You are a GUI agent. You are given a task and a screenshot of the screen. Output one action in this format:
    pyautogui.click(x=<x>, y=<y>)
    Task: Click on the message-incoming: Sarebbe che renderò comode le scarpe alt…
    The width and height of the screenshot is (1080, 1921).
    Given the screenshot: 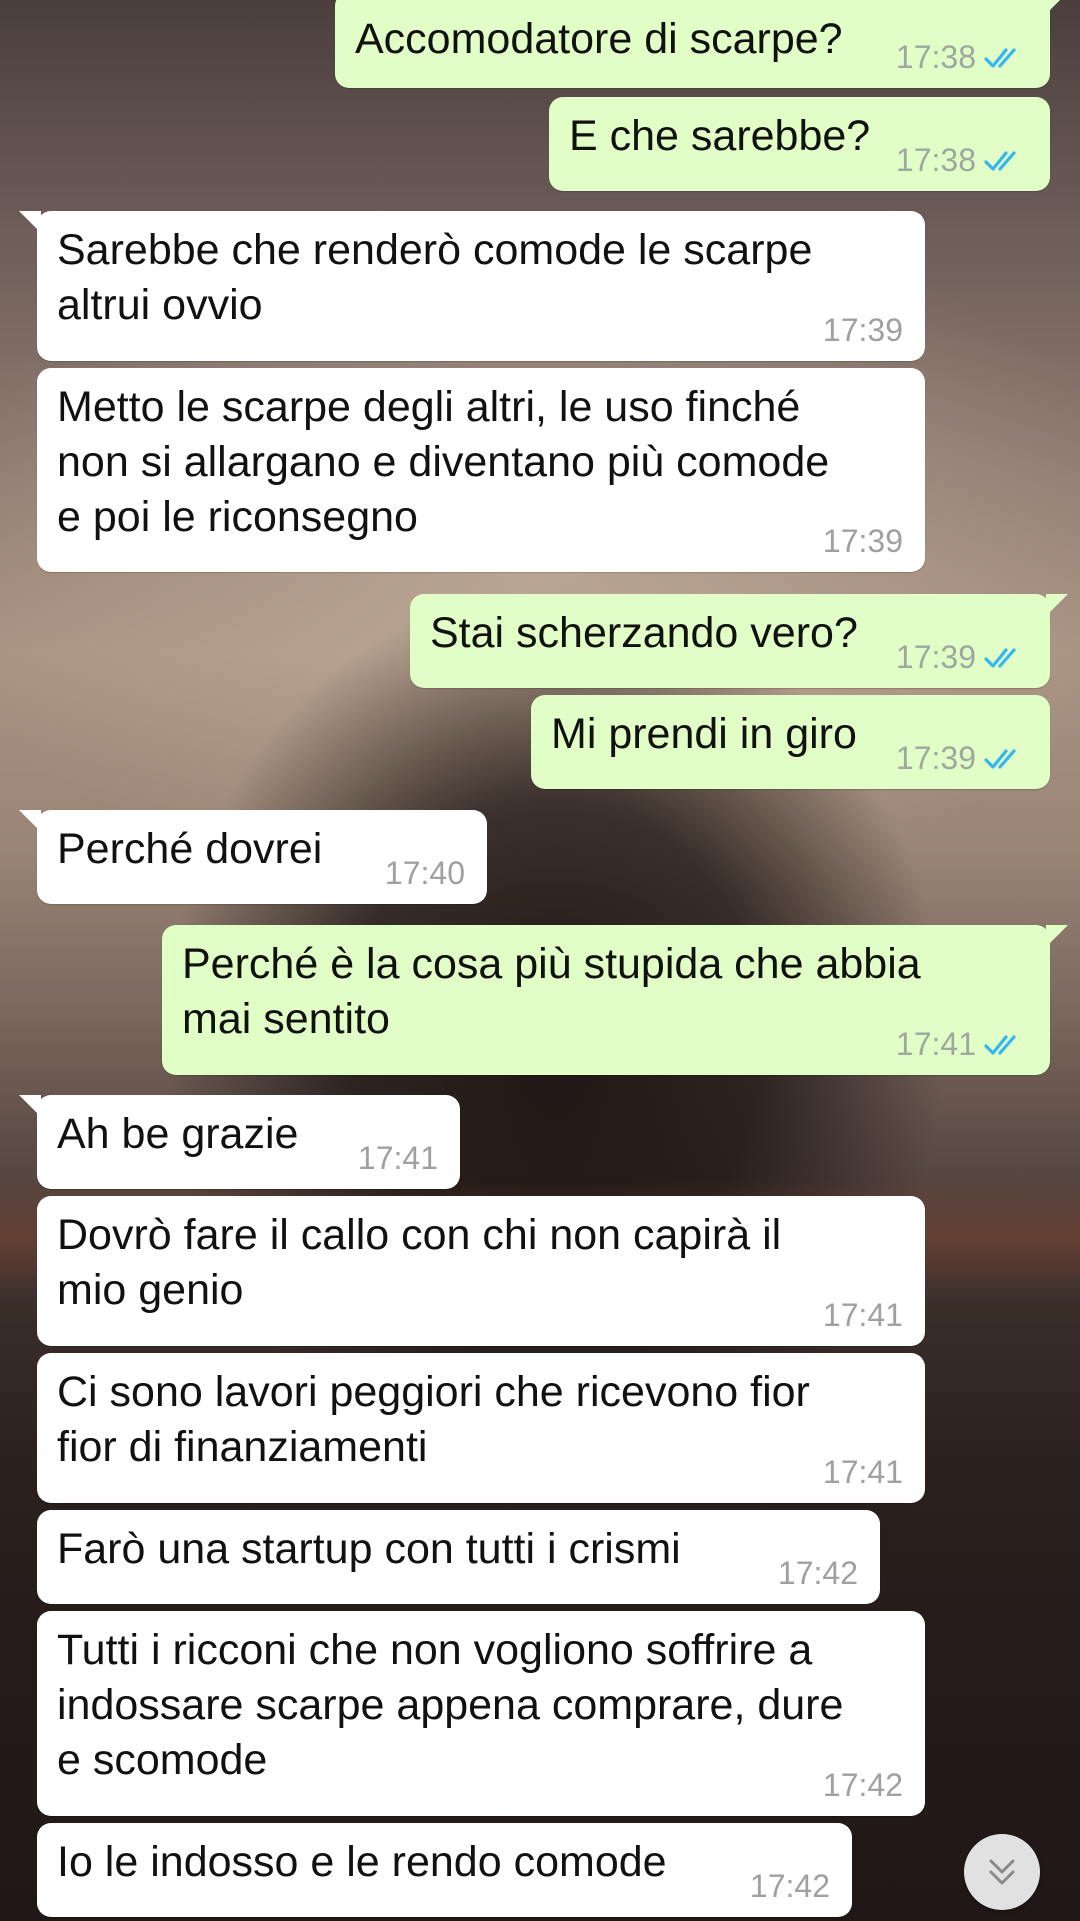 What is the action you would take?
    pyautogui.click(x=472, y=286)
    